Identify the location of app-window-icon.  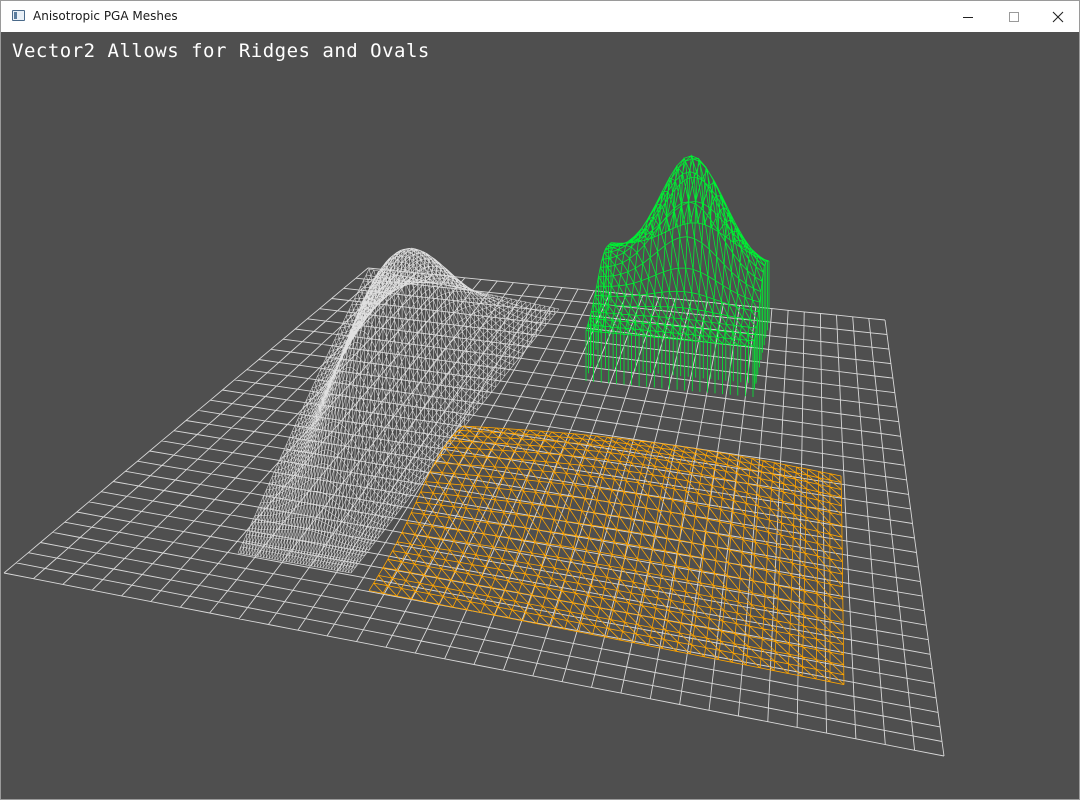
(18, 15).